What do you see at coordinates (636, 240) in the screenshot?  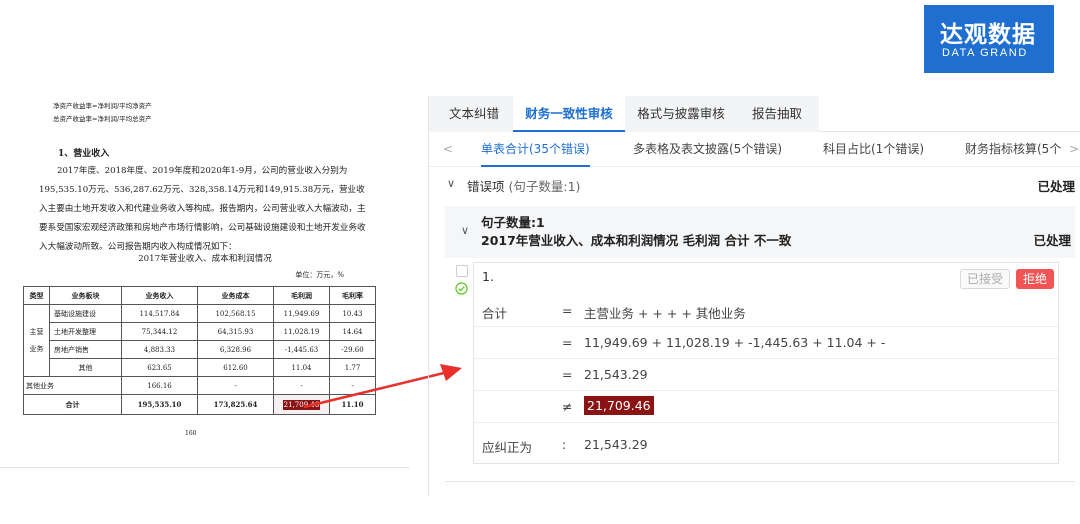 I see `sentence-text: 2017年营业收入、成本和利润情况 毛利润 合计 不一致` at bounding box center [636, 240].